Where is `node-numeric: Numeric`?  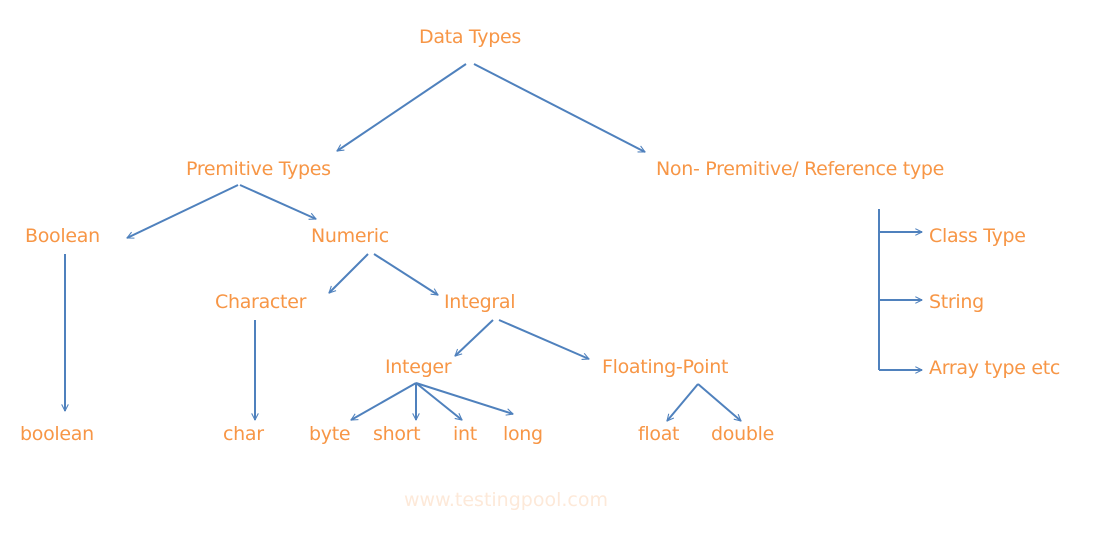
node-numeric: Numeric is located at coordinates (350, 236).